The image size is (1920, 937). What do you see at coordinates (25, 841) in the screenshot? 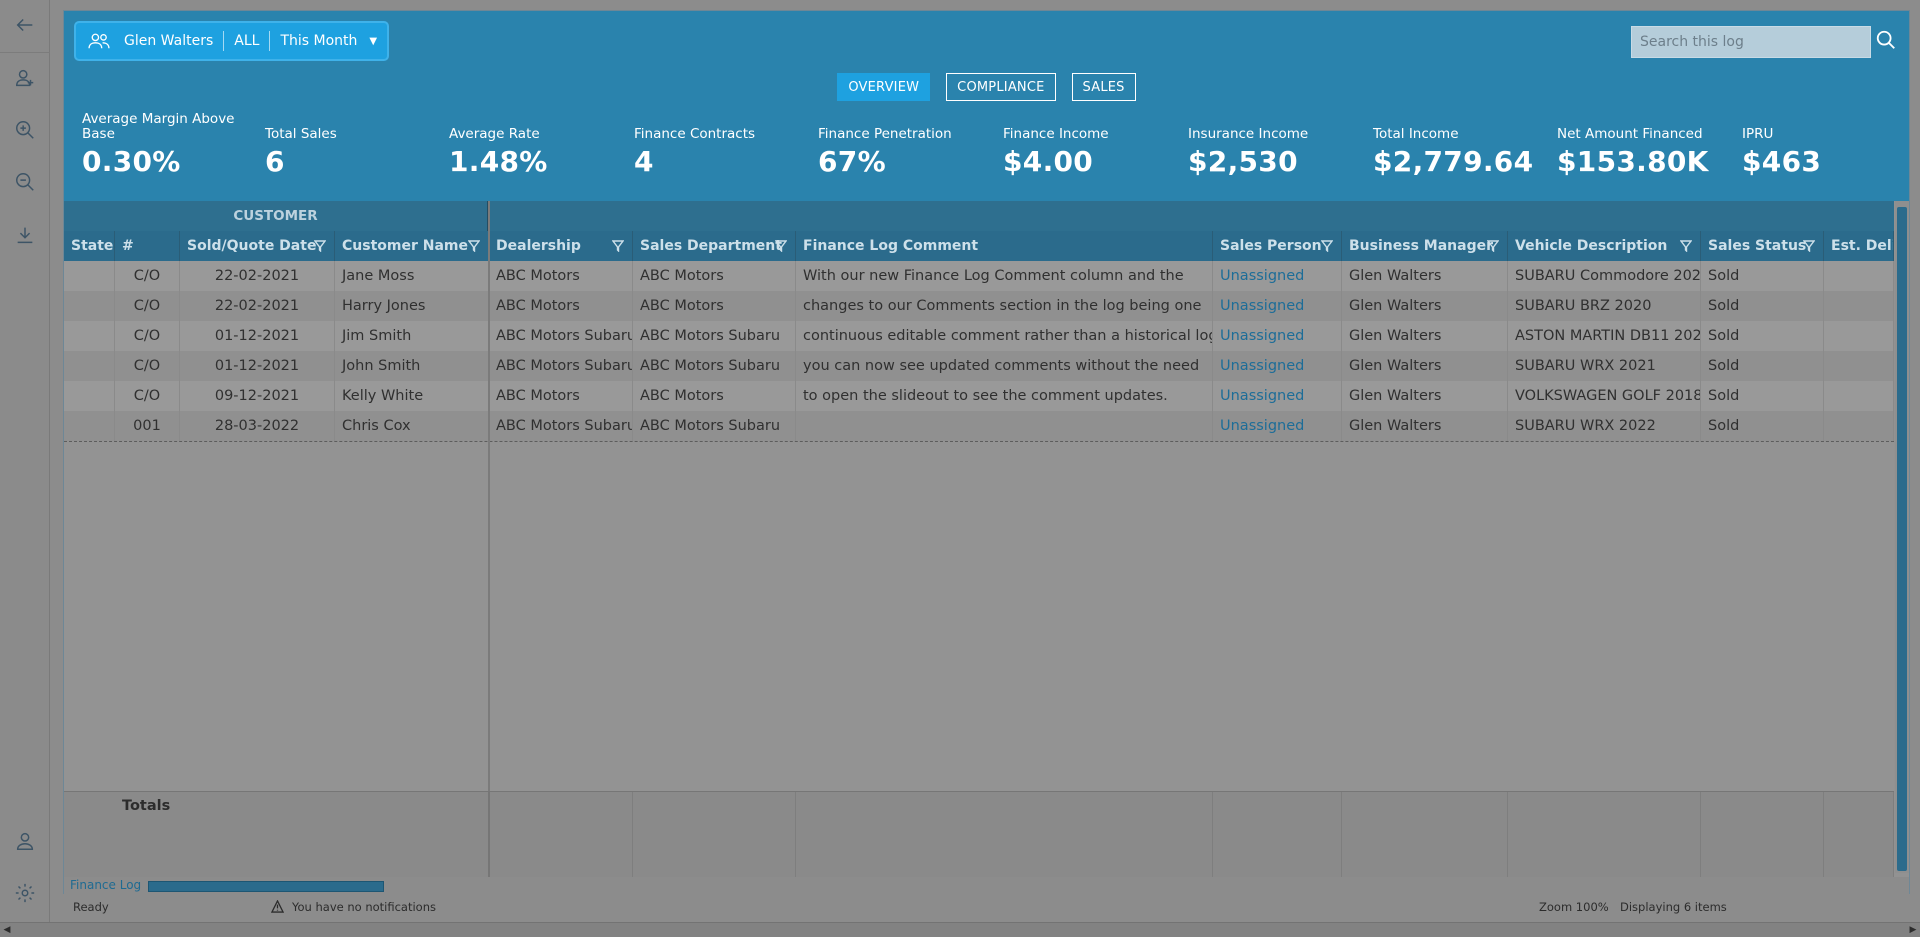
I see `profile-button` at bounding box center [25, 841].